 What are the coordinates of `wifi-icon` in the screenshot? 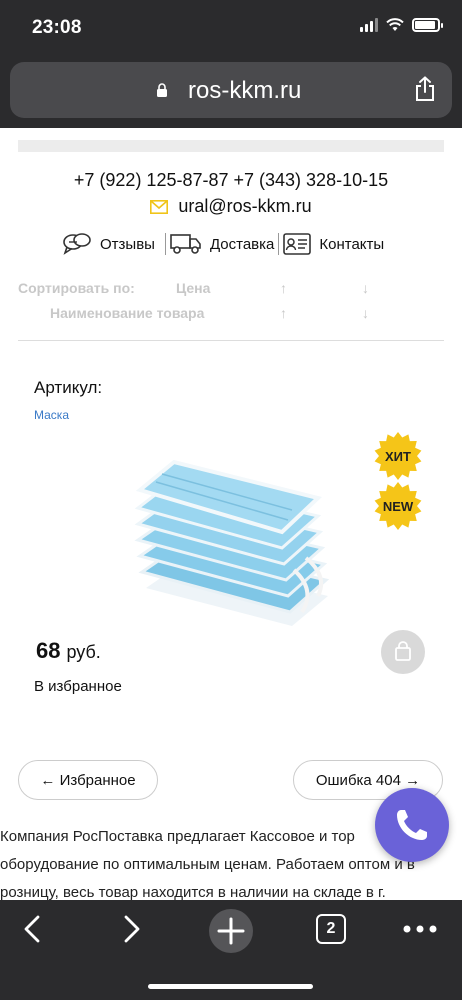 It's located at (395, 24).